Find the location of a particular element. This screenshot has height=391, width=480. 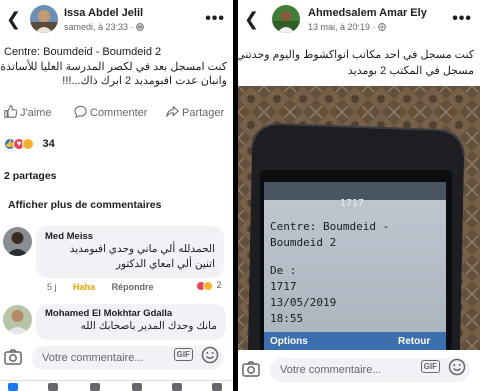

post-text-line: وانبان عدت افبومديد 2 ابرك ذاك...!!! is located at coordinates (144, 81).